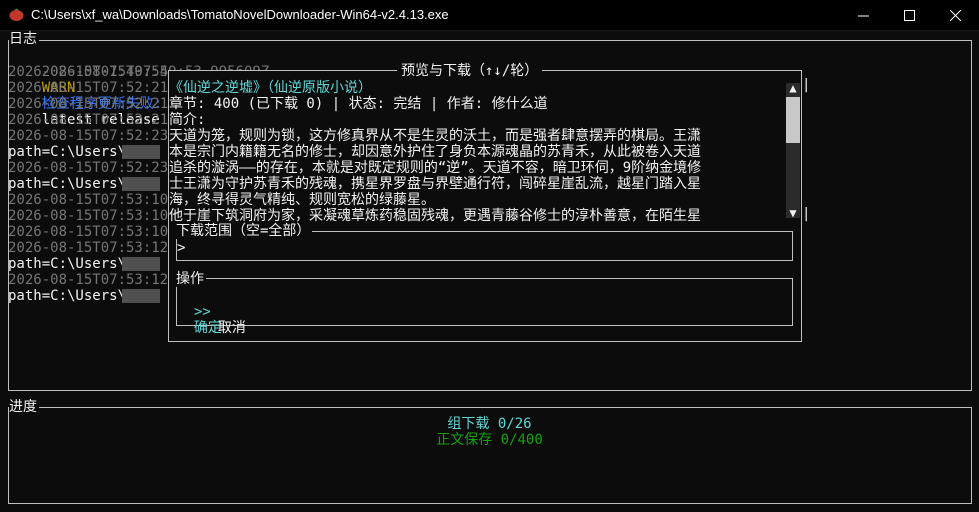 The height and width of the screenshot is (512, 979). What do you see at coordinates (199, 312) in the screenshot?
I see `confirm-option: >> 确定` at bounding box center [199, 312].